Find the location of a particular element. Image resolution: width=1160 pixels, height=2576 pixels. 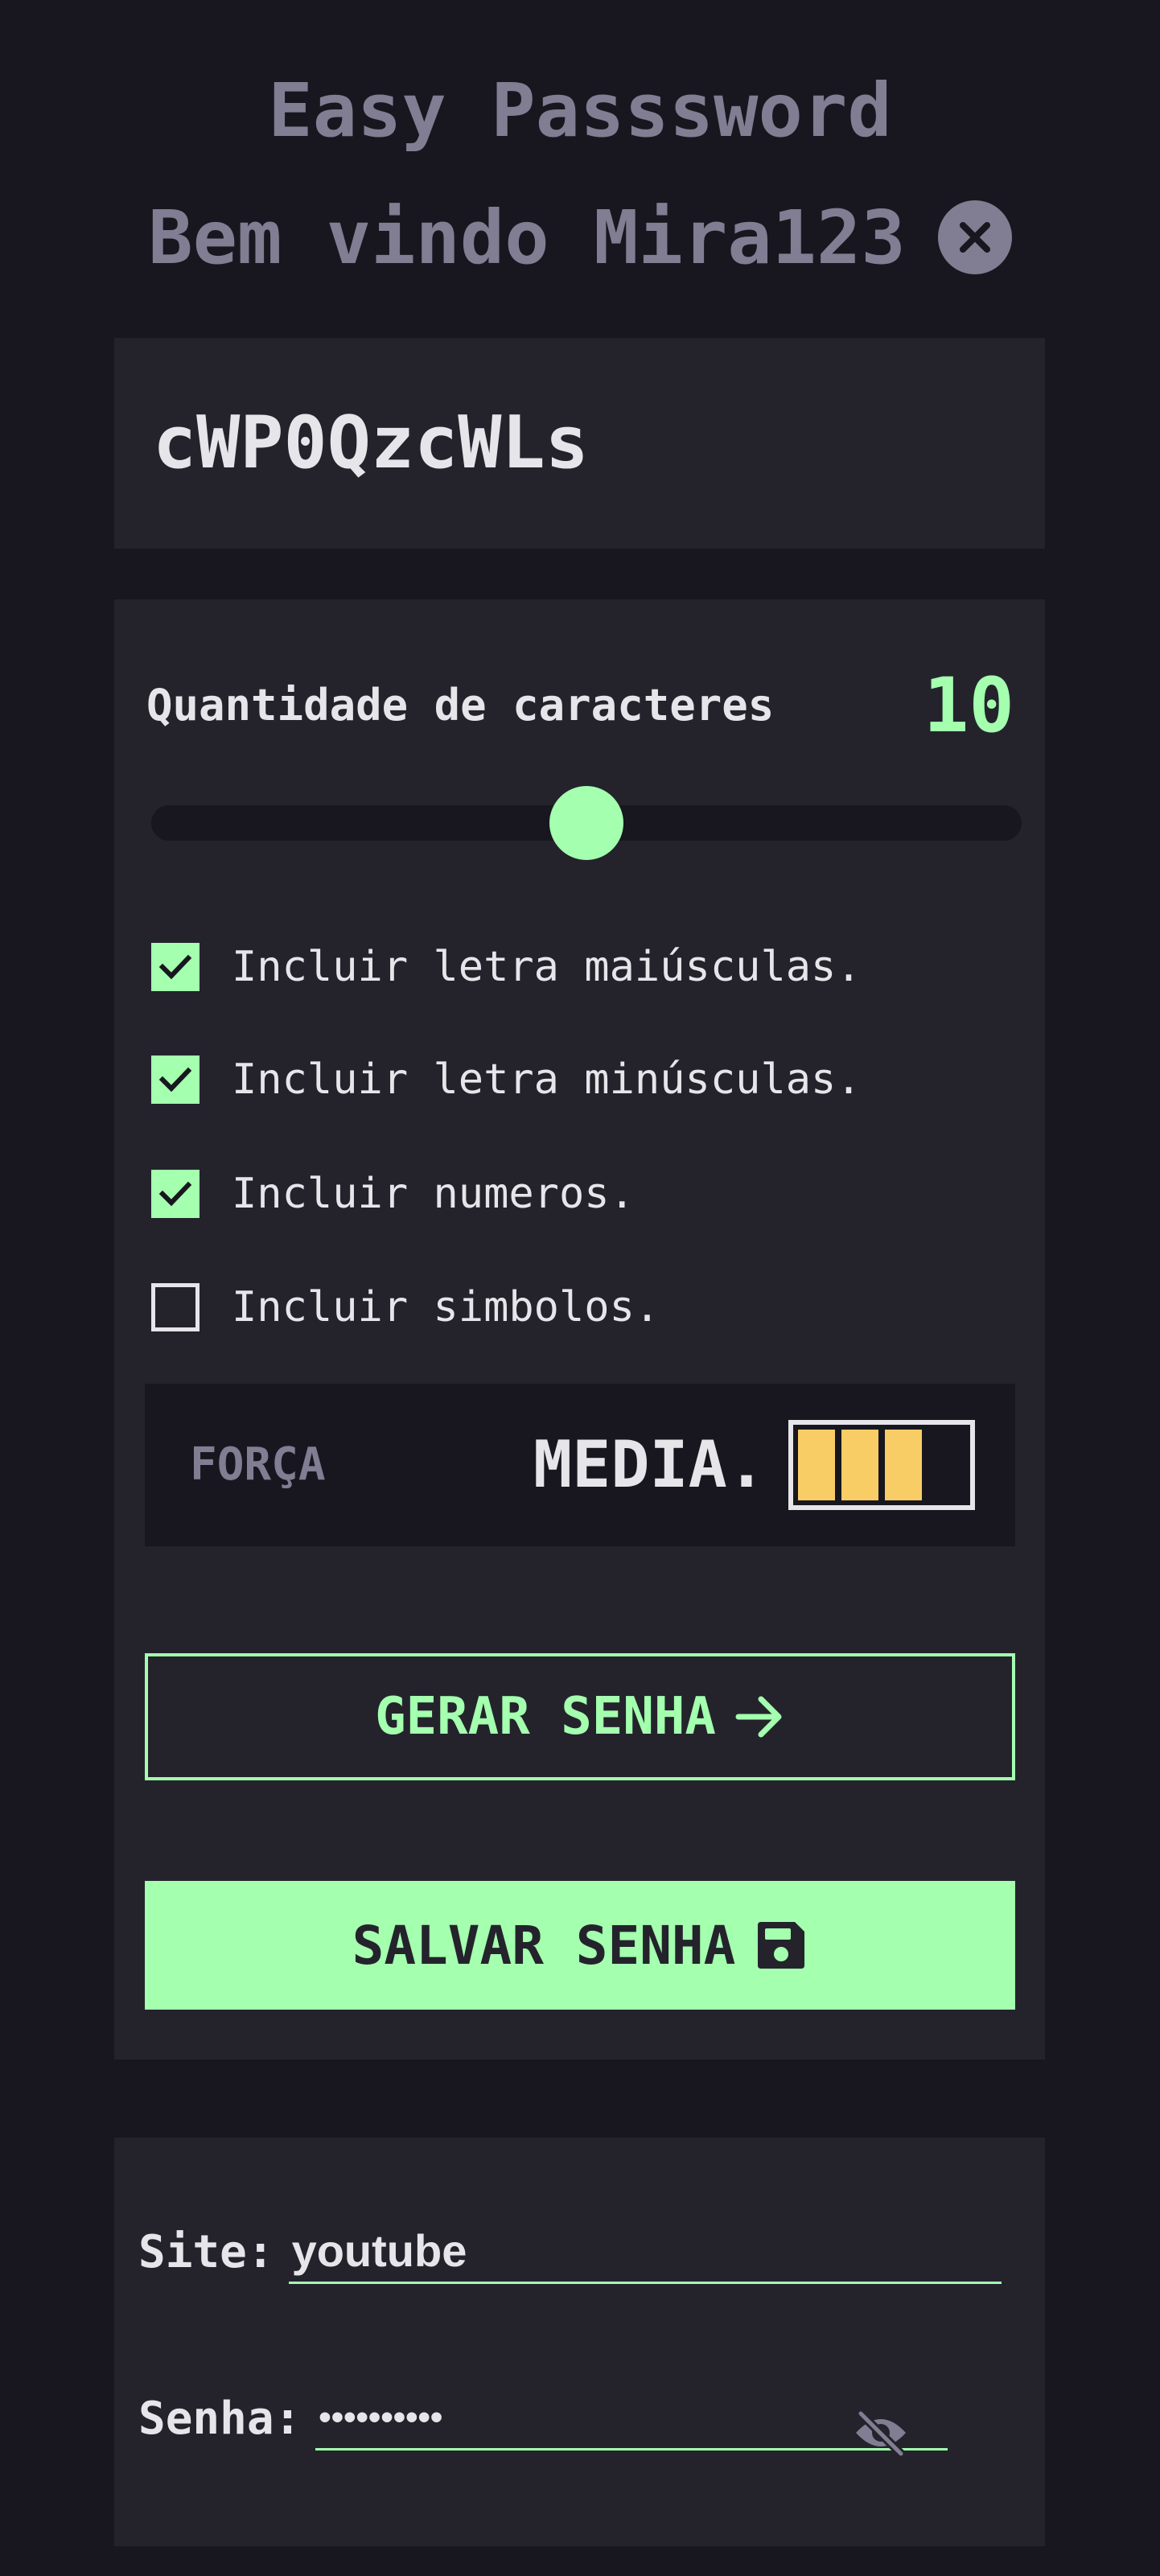

length-value: 10 is located at coordinates (968, 706).